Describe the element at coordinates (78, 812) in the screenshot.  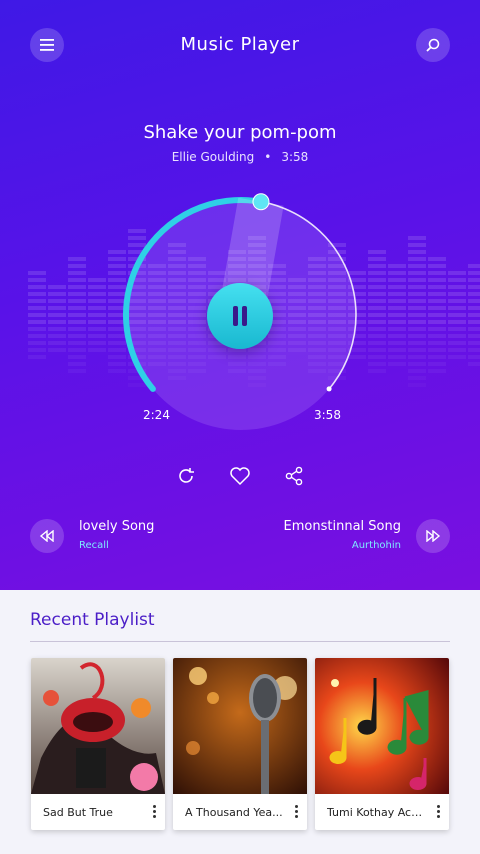
I see `card-title: Sad But True` at that location.